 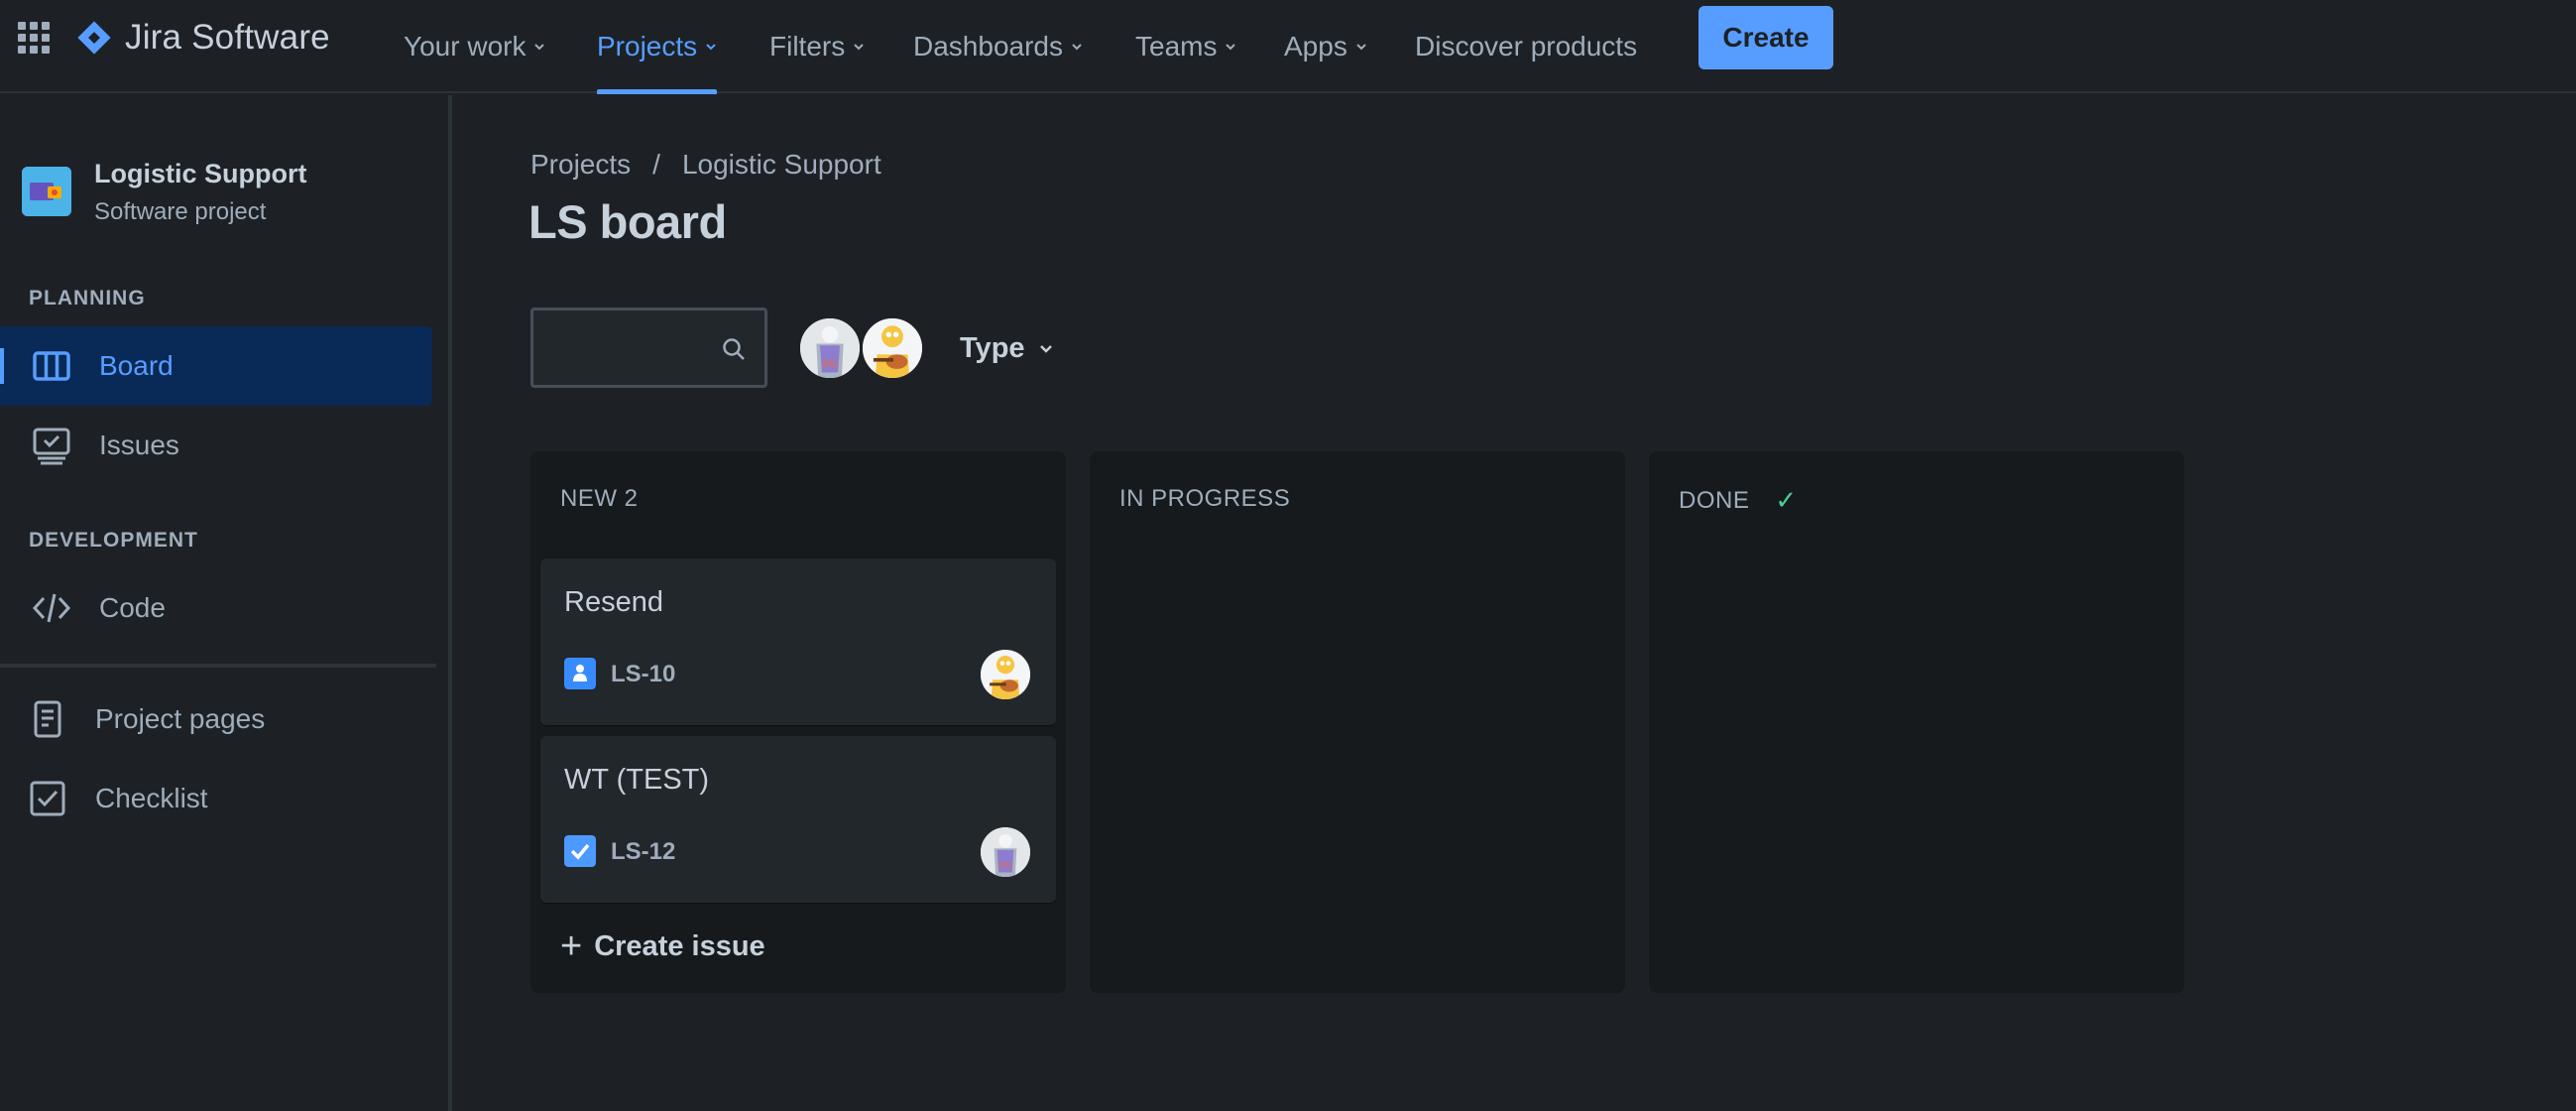 I want to click on jira-diamond-icon, so click(x=94, y=38).